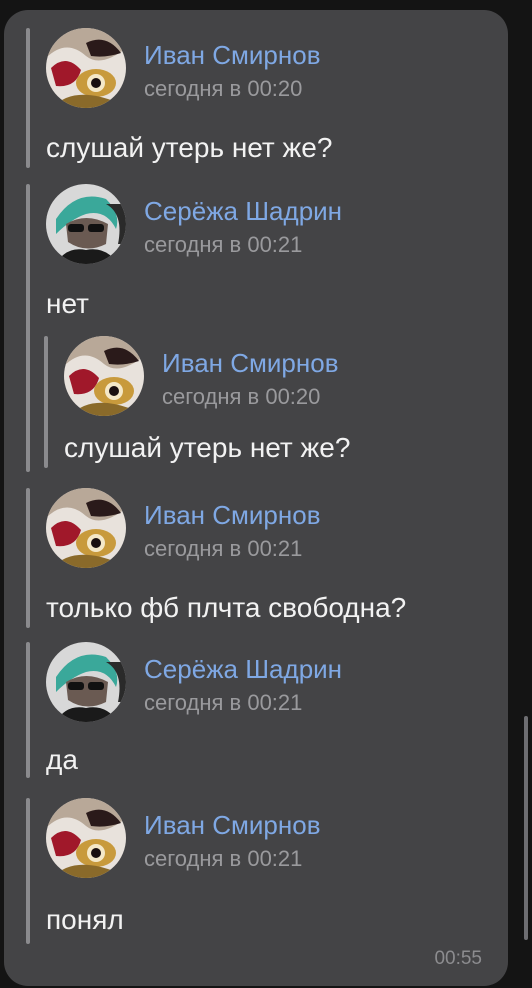 This screenshot has width=532, height=988. Describe the element at coordinates (62, 759) in the screenshot. I see `message-text: да` at that location.